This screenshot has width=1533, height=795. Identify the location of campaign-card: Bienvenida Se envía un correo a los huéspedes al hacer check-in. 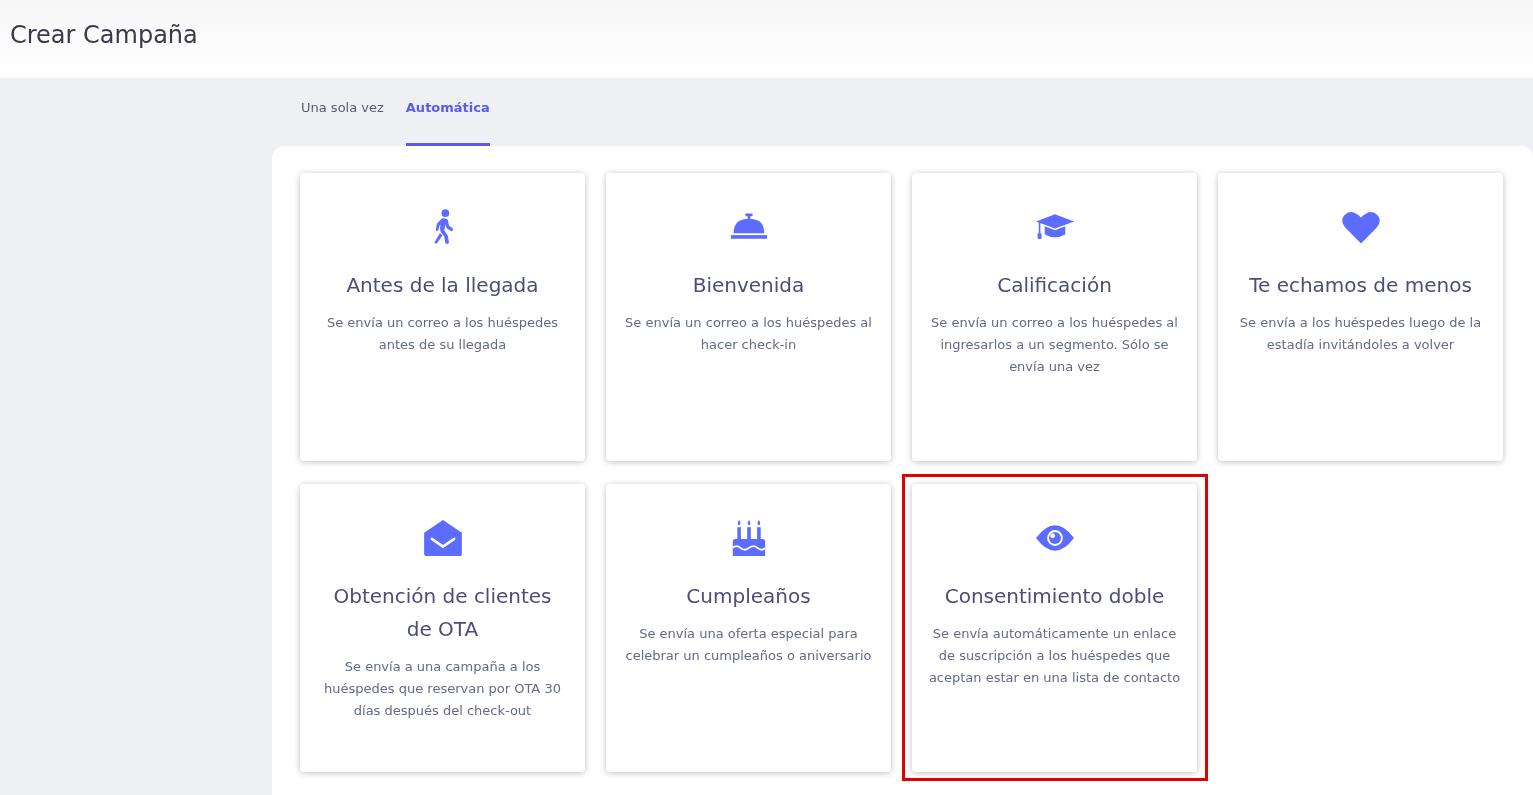
(748, 317).